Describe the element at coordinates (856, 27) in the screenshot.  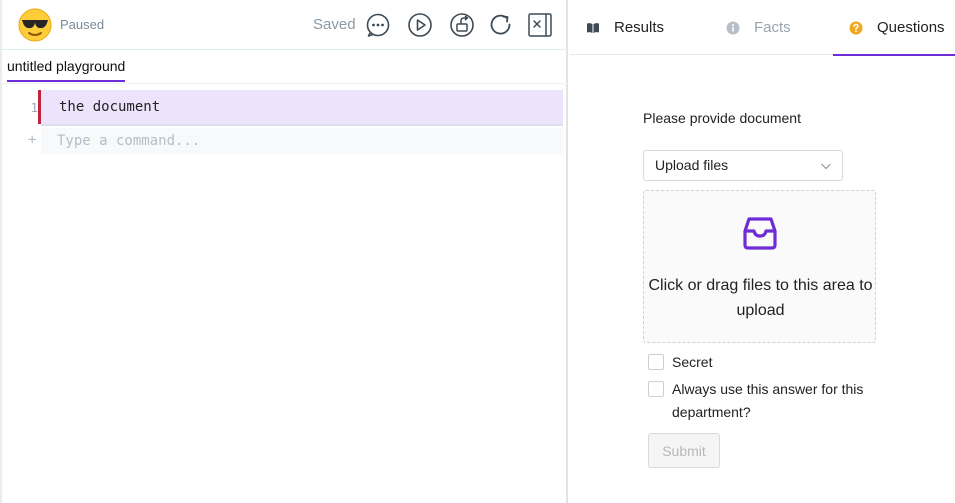
I see `question-icon` at that location.